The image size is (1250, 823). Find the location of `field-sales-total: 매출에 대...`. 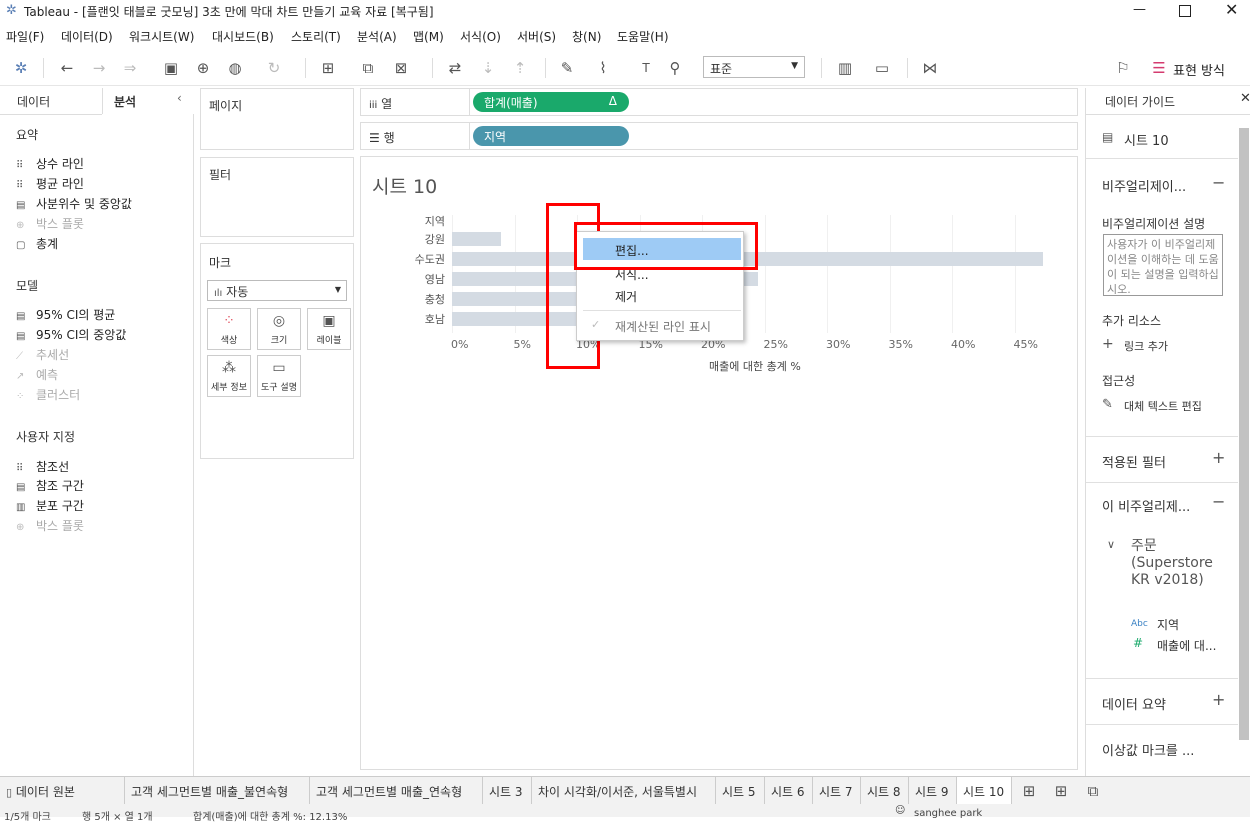

field-sales-total: 매출에 대... is located at coordinates (1186, 645).